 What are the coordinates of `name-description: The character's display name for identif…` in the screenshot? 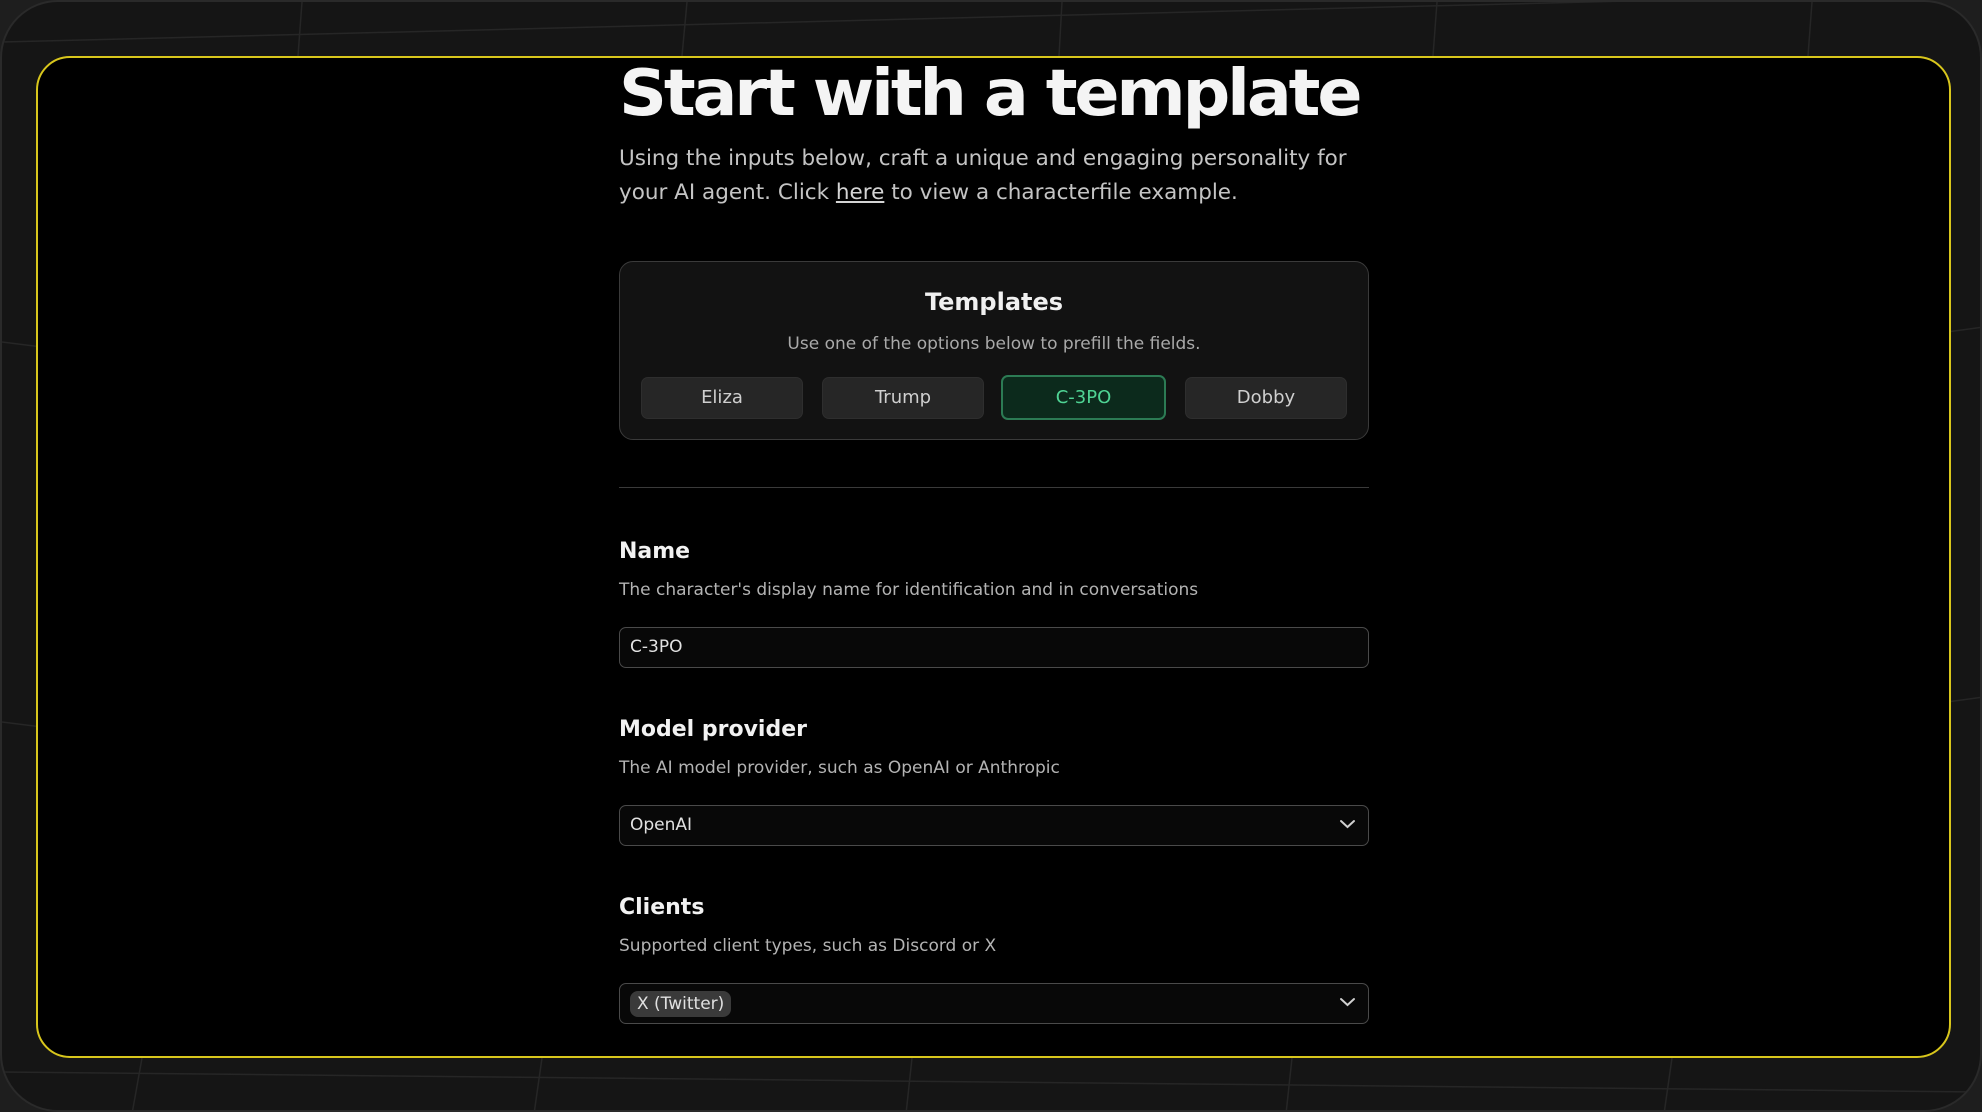 It's located at (909, 590).